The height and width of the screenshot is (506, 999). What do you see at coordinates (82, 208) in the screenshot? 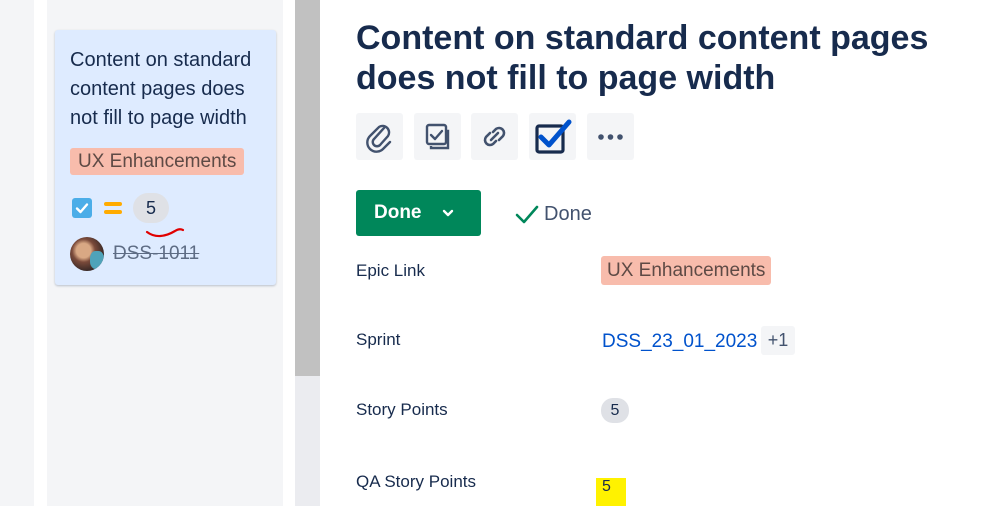
I see `story-checkbox-icon` at bounding box center [82, 208].